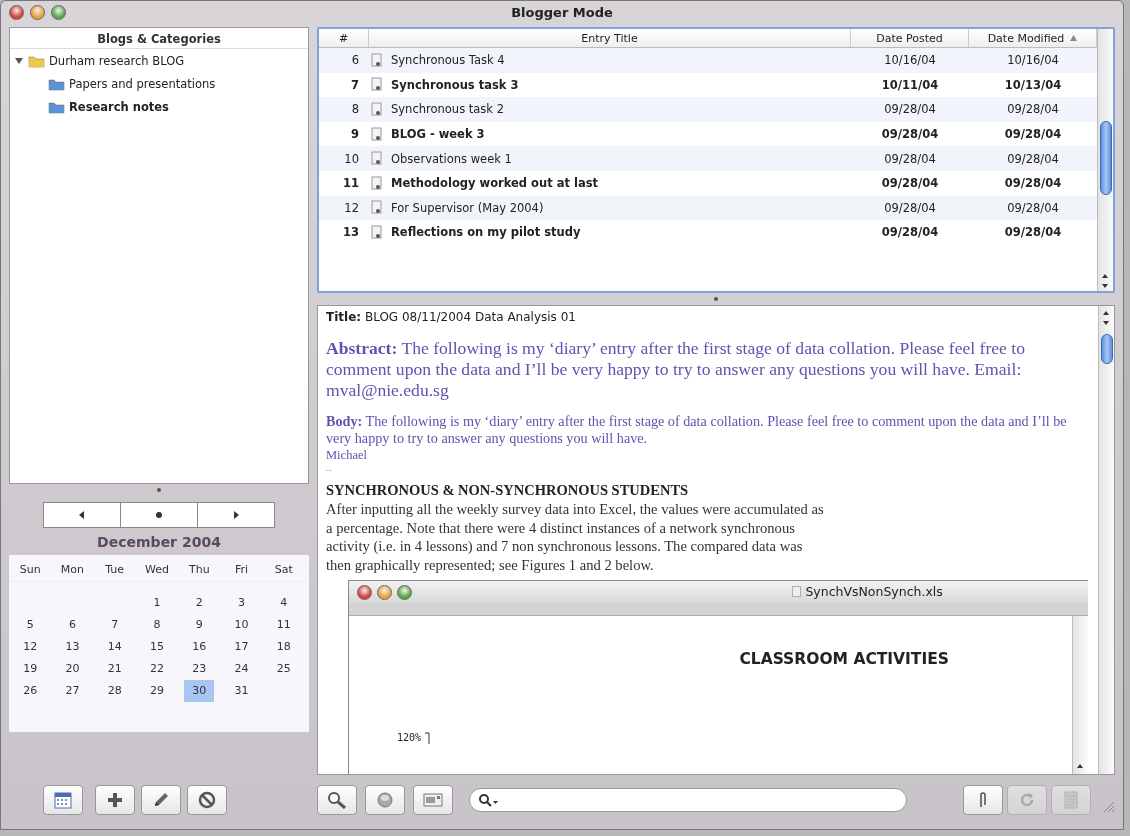 The image size is (1130, 836). Describe the element at coordinates (30, 647) in the screenshot. I see `calendar-day: 12` at that location.